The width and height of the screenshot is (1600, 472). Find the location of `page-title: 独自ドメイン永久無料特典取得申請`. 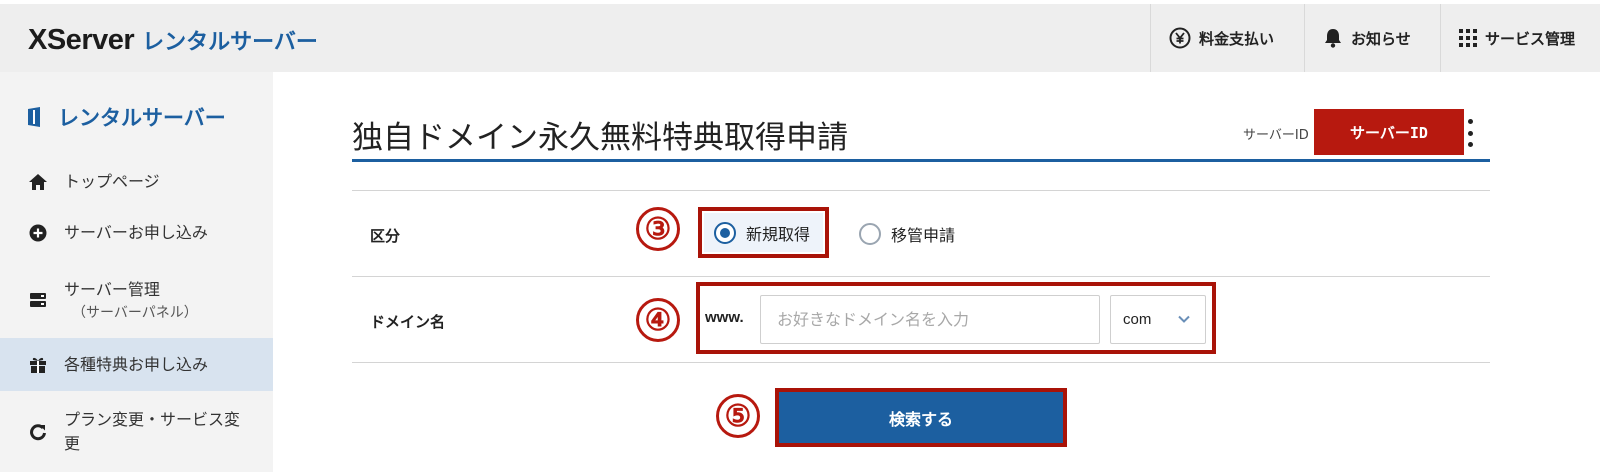

page-title: 独自ドメイン永久無料特典取得申請 is located at coordinates (600, 138).